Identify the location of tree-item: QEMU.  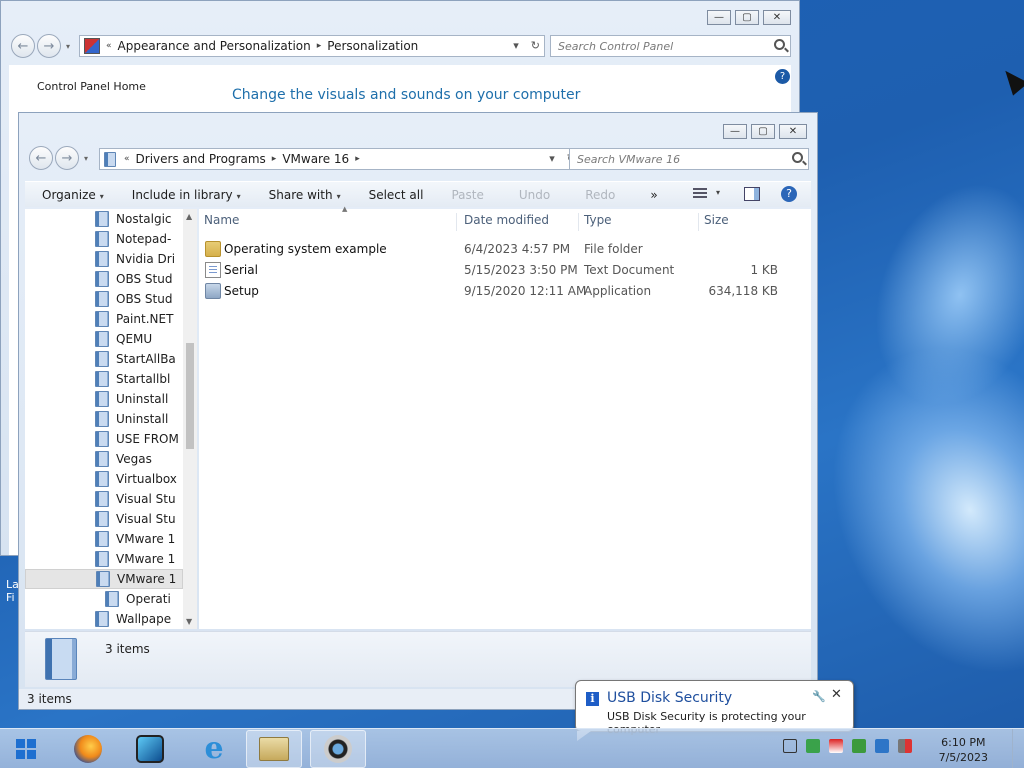
(104, 339).